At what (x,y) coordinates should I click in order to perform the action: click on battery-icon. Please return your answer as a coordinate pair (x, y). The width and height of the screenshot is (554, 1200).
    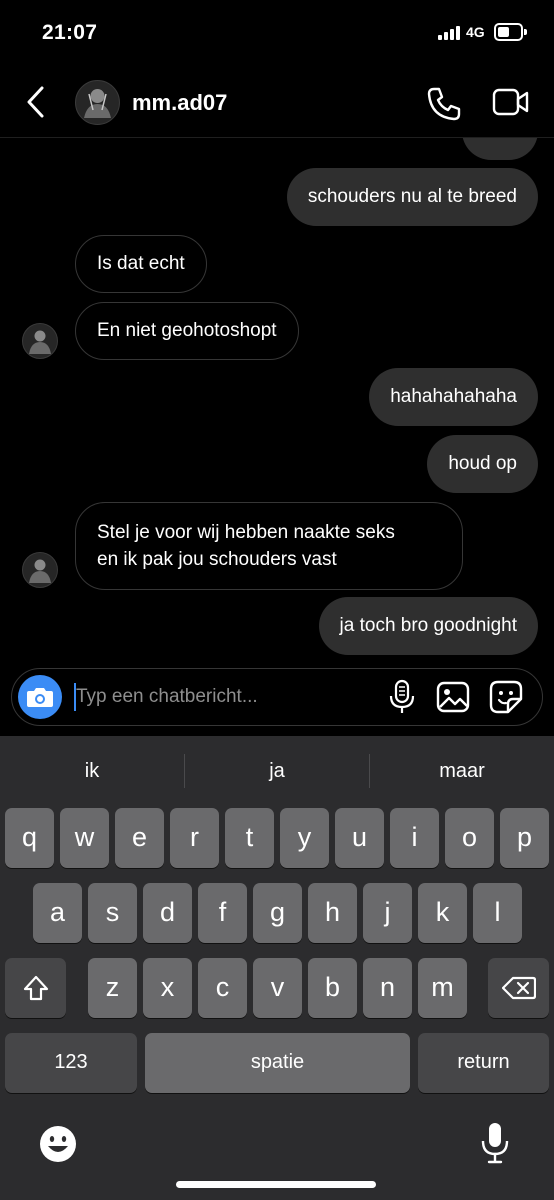
    Looking at the image, I should click on (510, 32).